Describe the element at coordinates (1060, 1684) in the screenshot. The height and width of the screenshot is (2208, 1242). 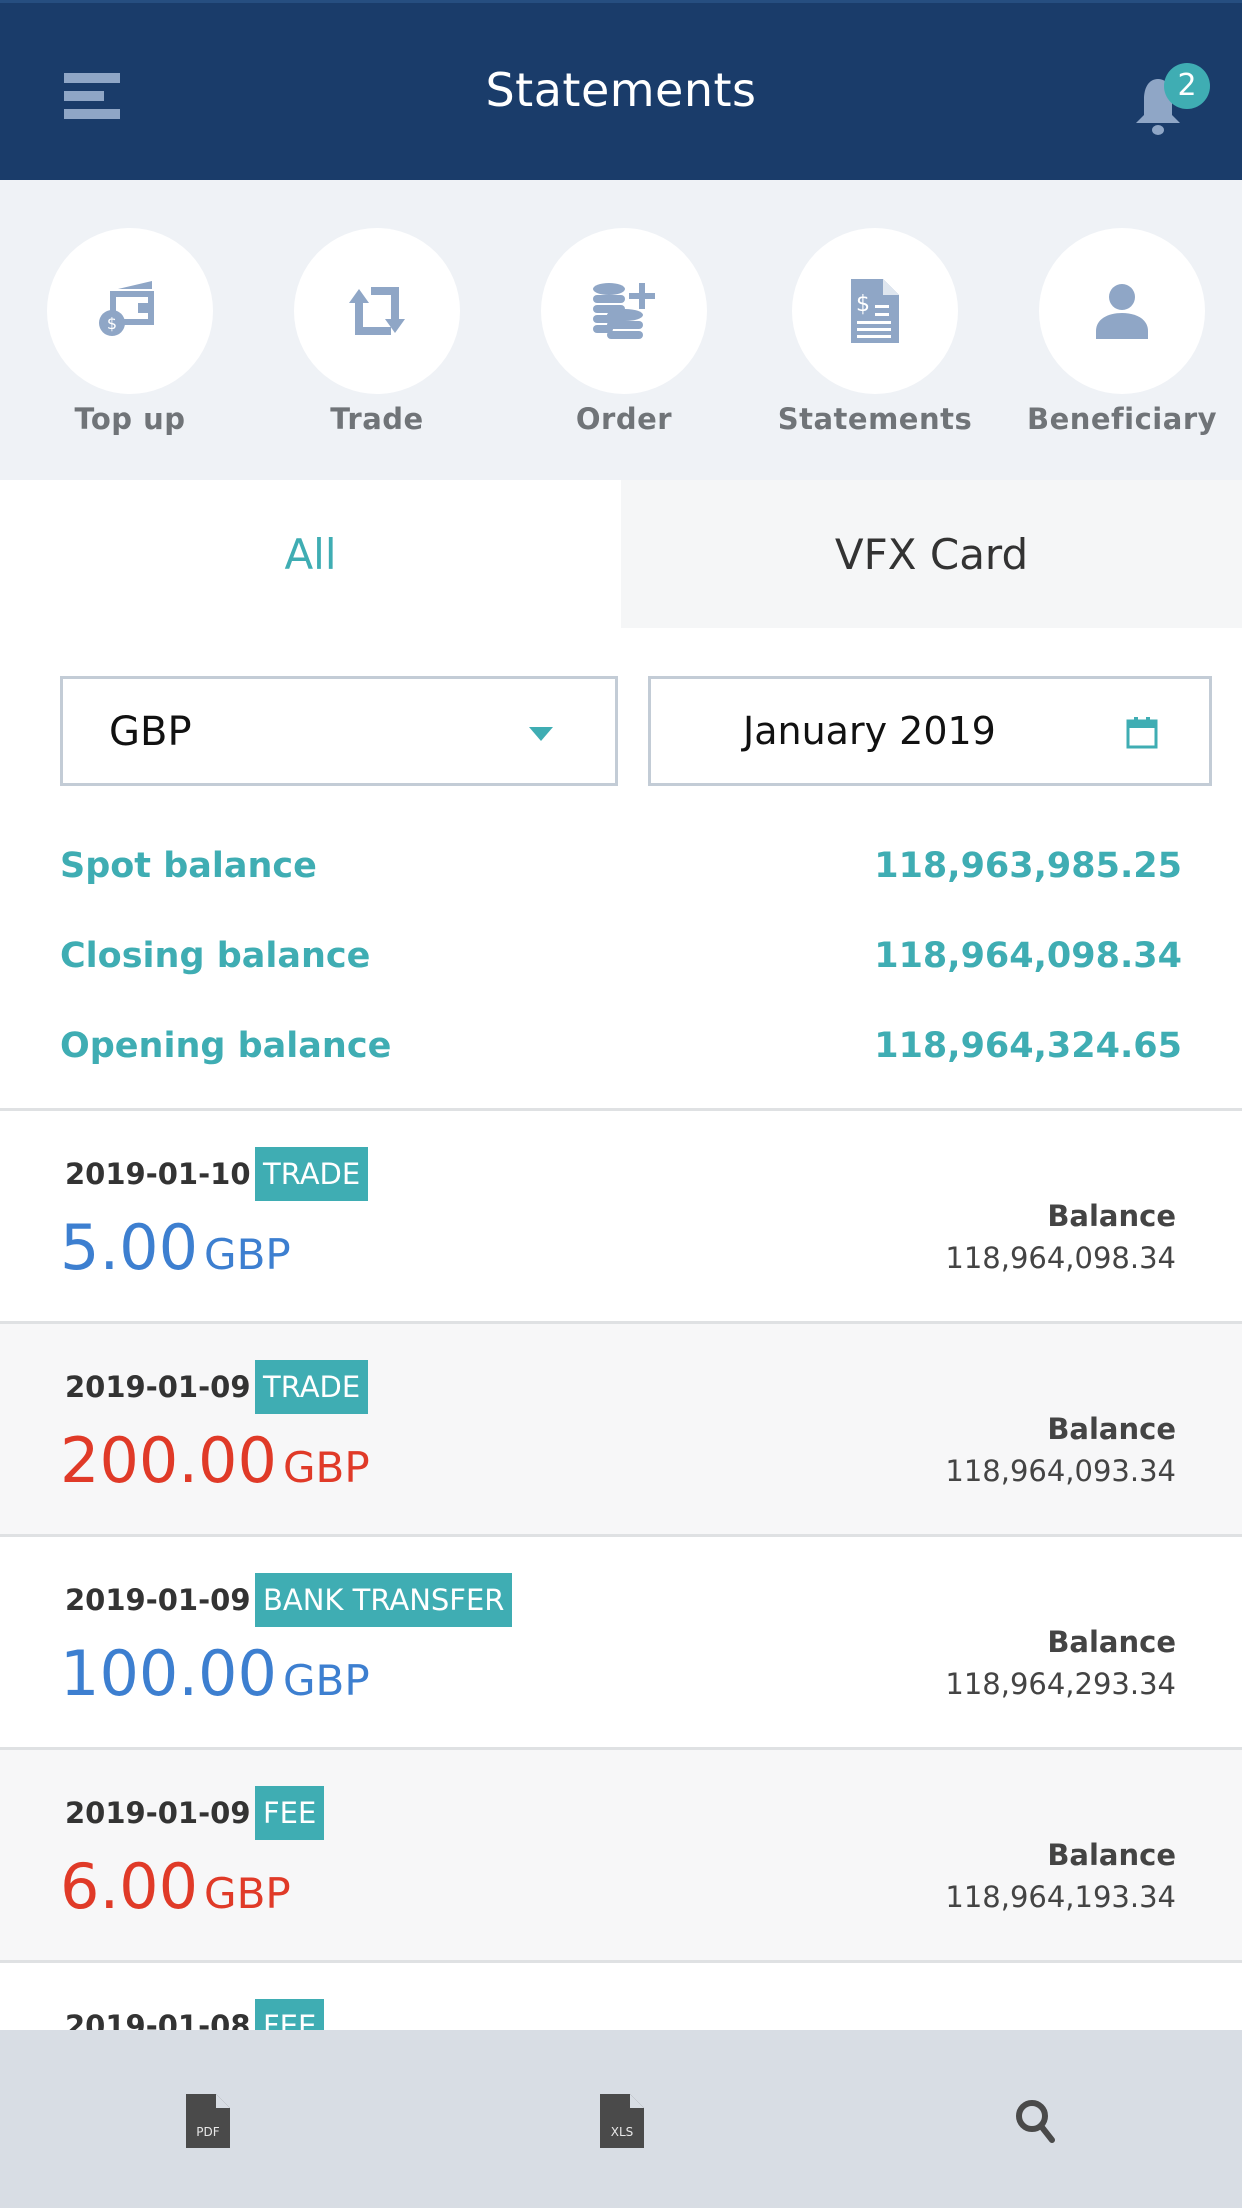
I see `running-balance-value: 118,964,293.34` at that location.